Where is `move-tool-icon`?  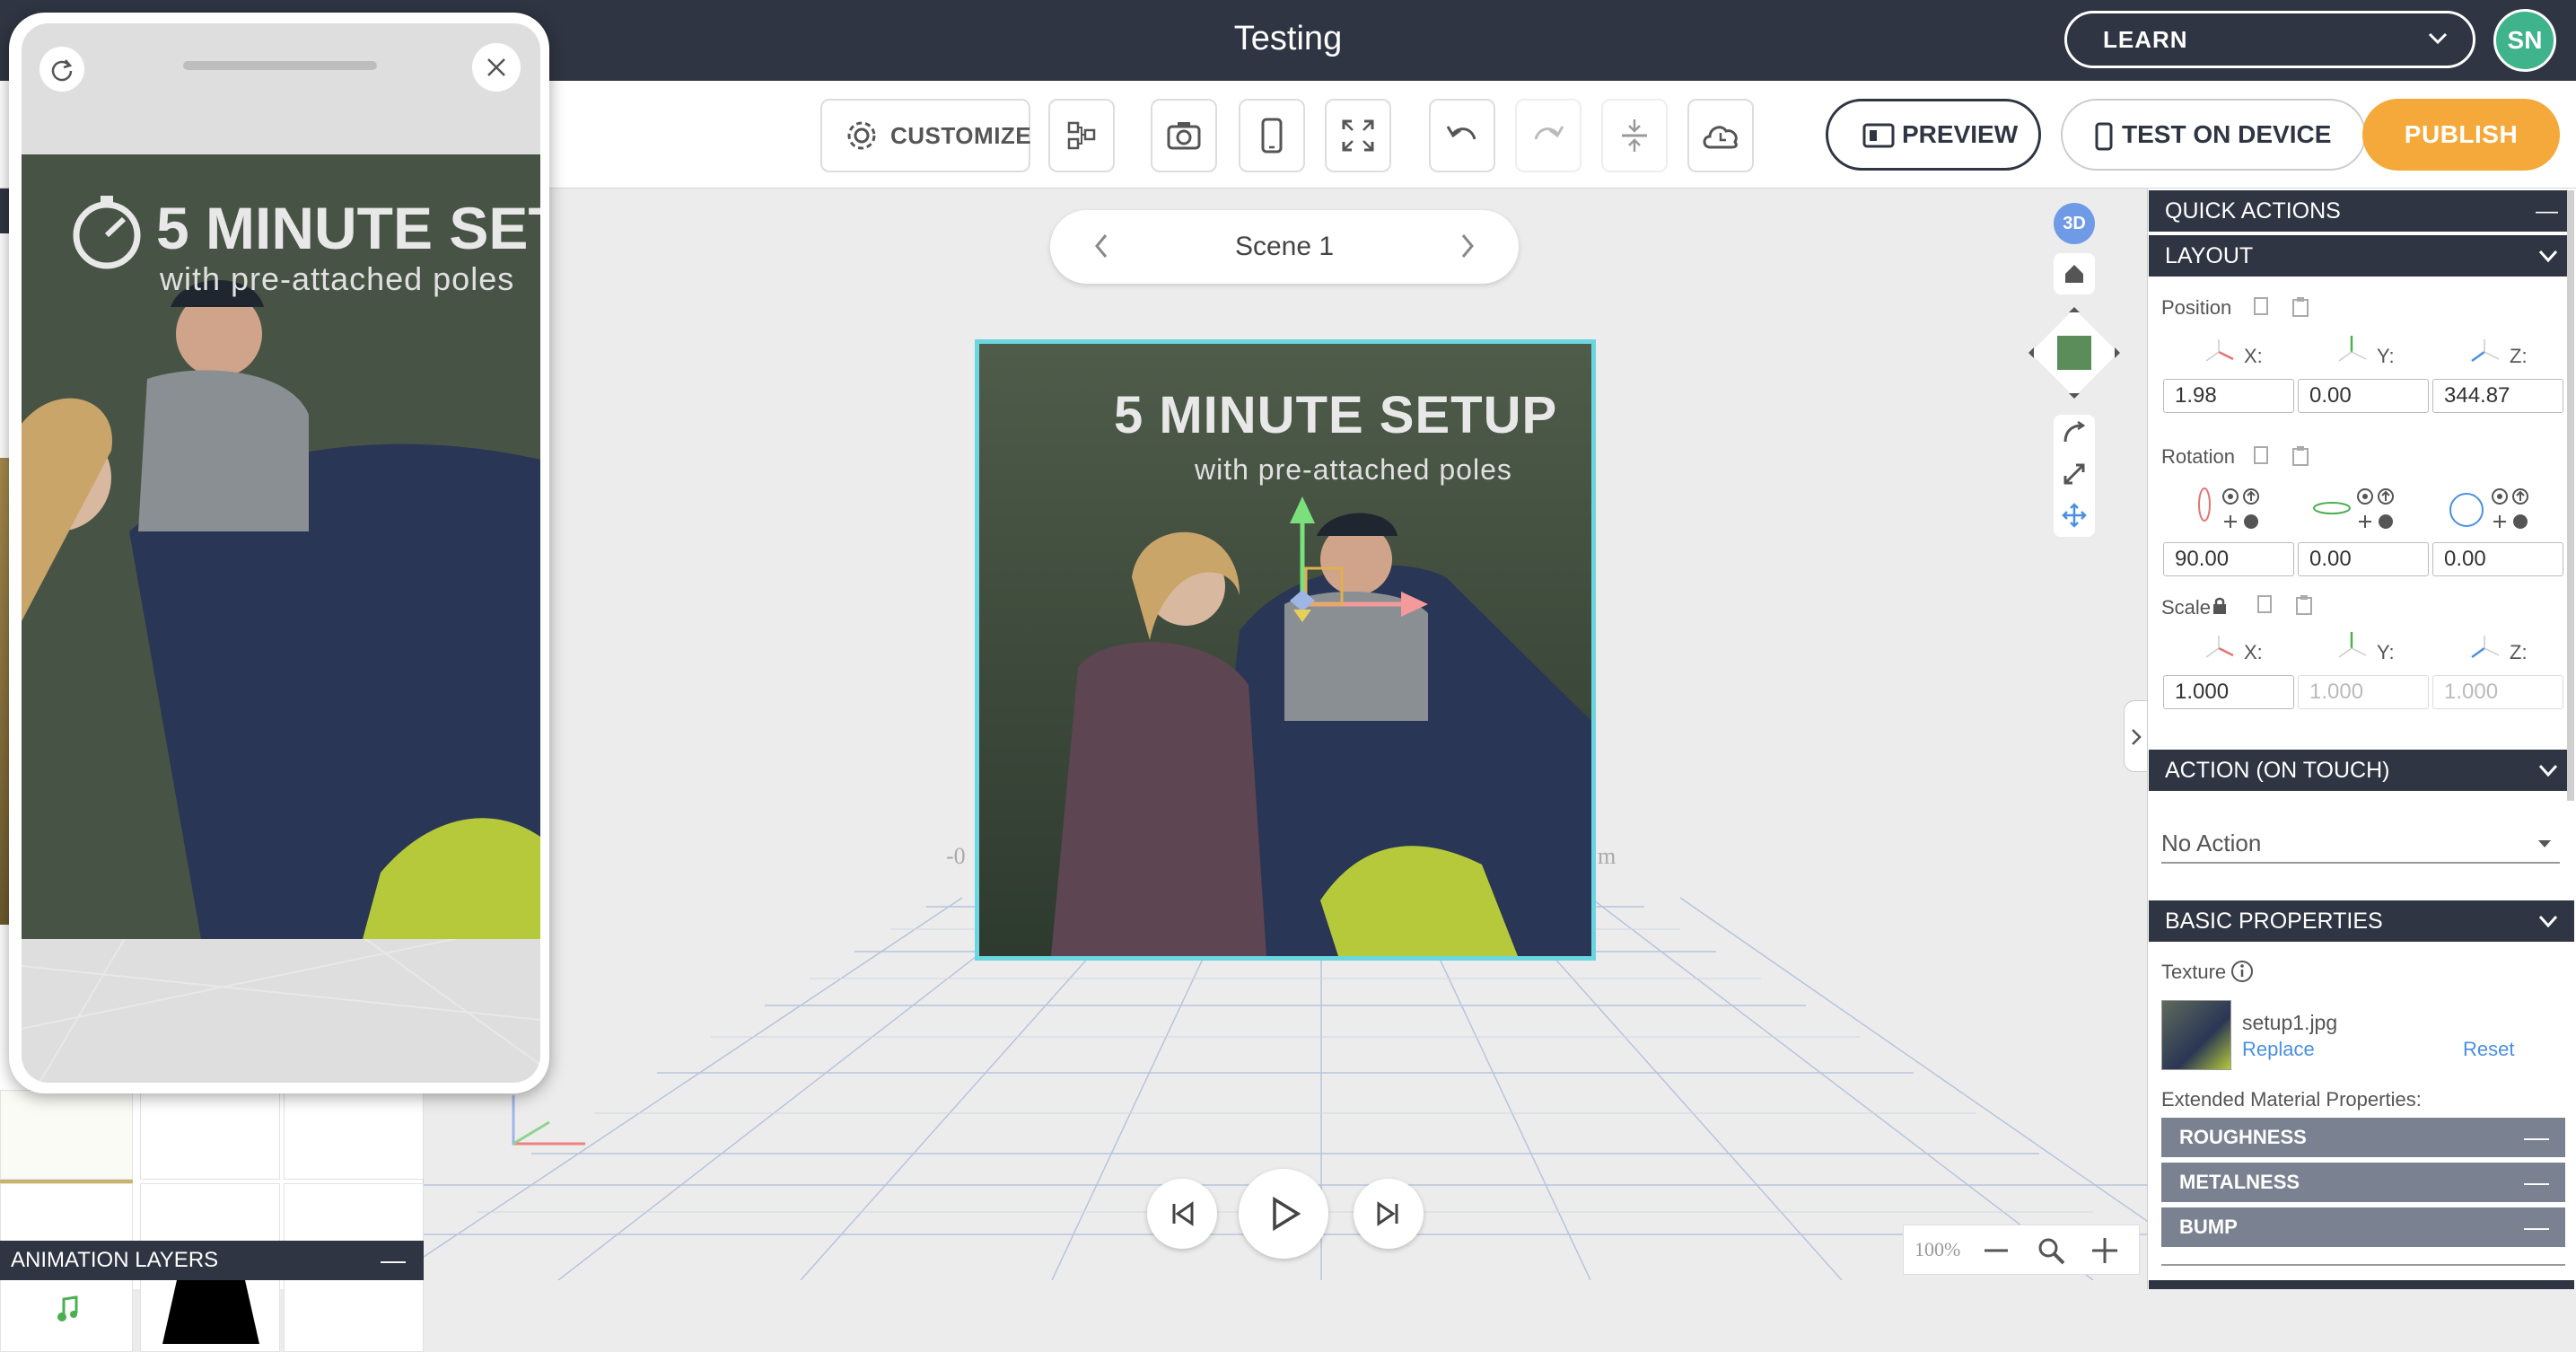
move-tool-icon is located at coordinates (2074, 515).